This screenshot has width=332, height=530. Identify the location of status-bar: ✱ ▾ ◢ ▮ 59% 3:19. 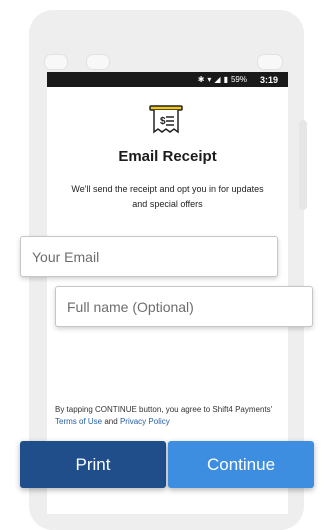
(167, 79).